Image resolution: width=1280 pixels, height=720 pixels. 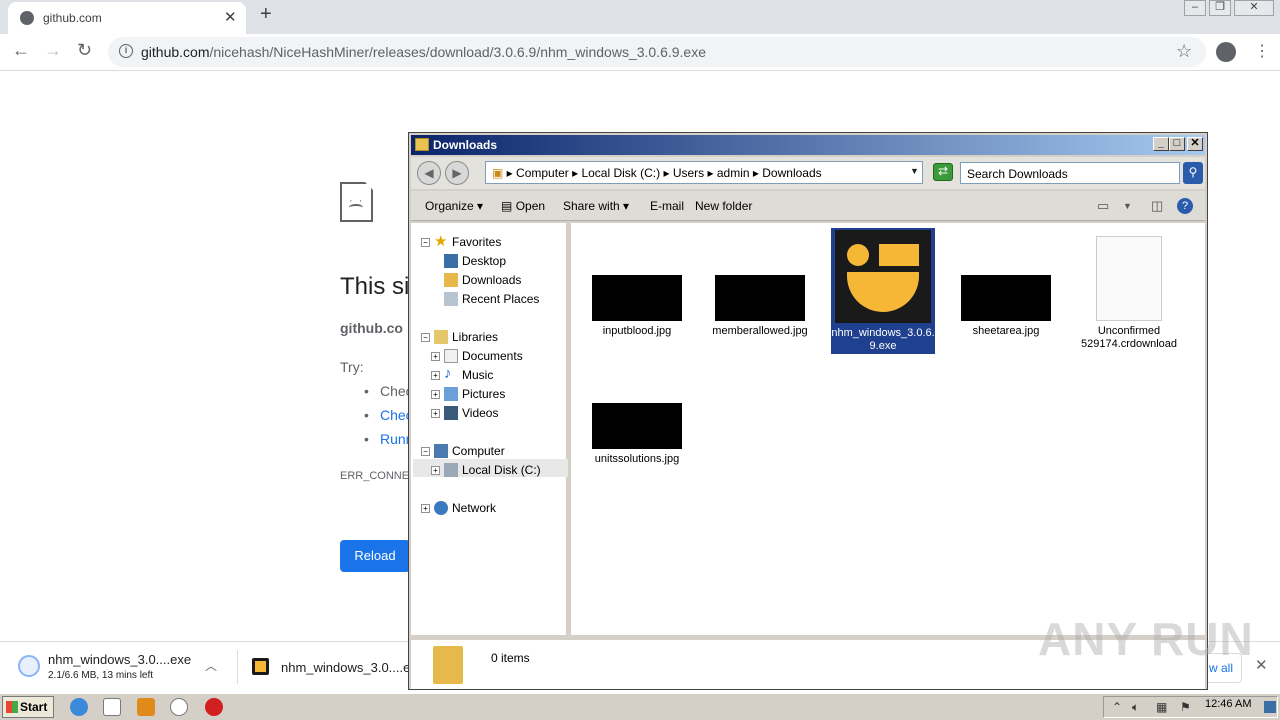 I want to click on share-with-menu: Share with ▾, so click(x=596, y=206).